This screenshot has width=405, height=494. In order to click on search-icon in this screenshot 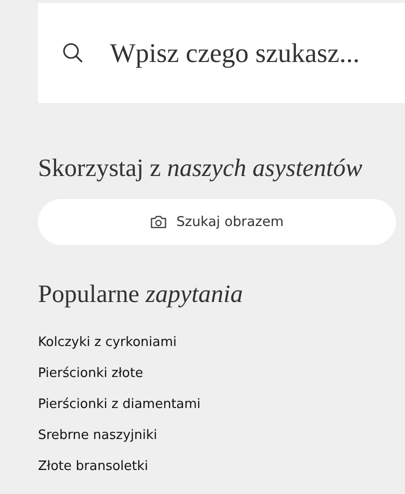, I will do `click(73, 53)`.